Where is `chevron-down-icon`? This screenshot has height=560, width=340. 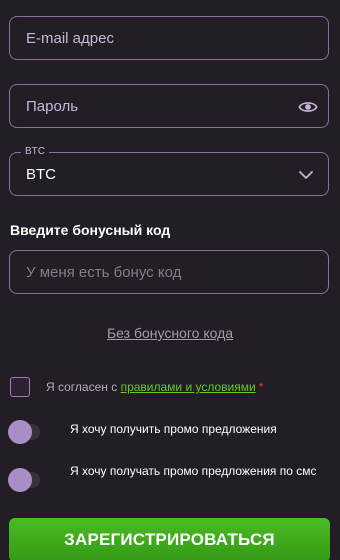 chevron-down-icon is located at coordinates (306, 175).